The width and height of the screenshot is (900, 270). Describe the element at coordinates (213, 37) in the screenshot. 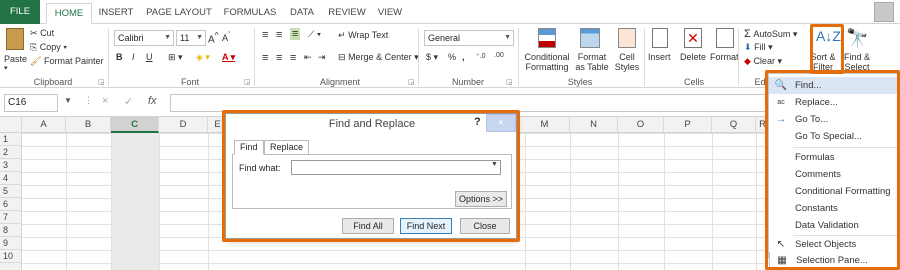

I see `grow-font-icon: A^` at that location.